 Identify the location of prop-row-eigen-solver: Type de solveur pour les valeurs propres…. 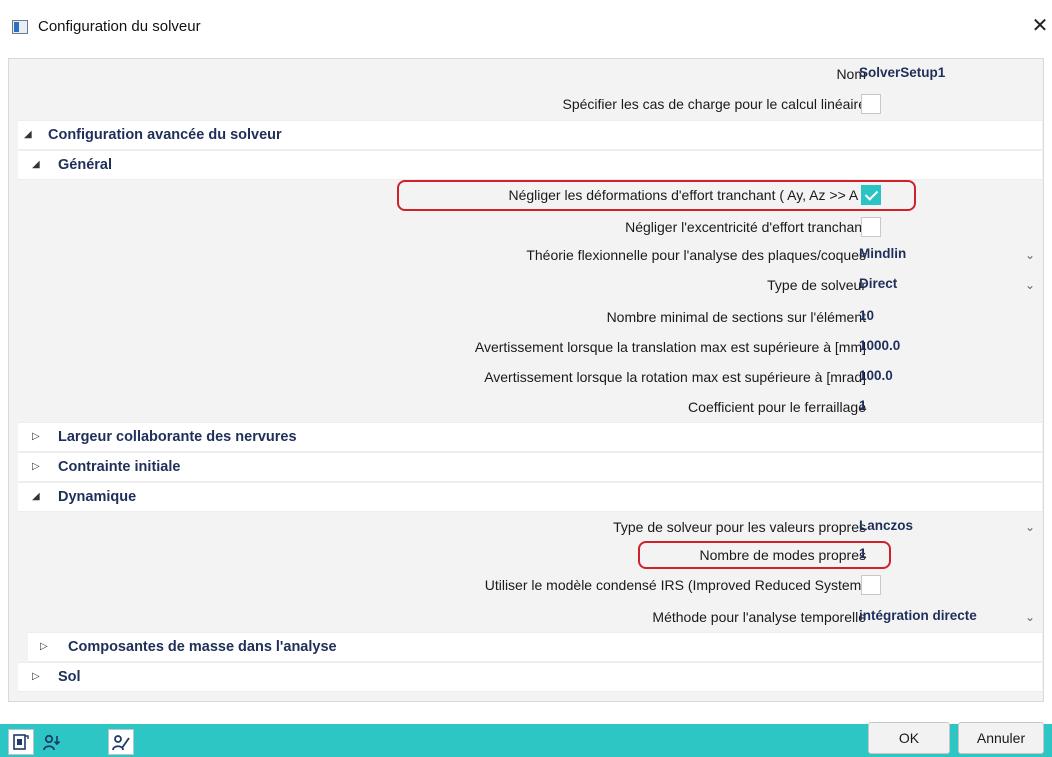
(530, 527).